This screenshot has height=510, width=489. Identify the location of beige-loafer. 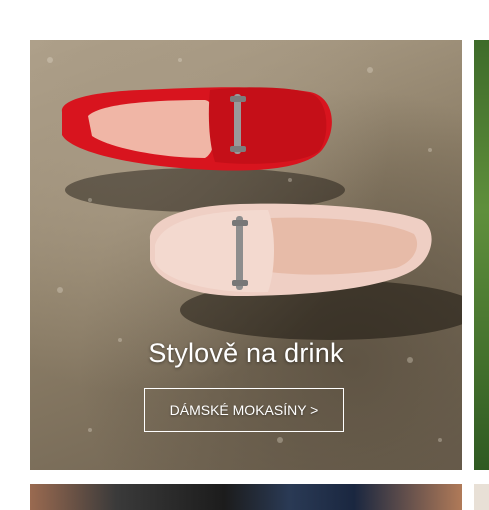
(290, 249).